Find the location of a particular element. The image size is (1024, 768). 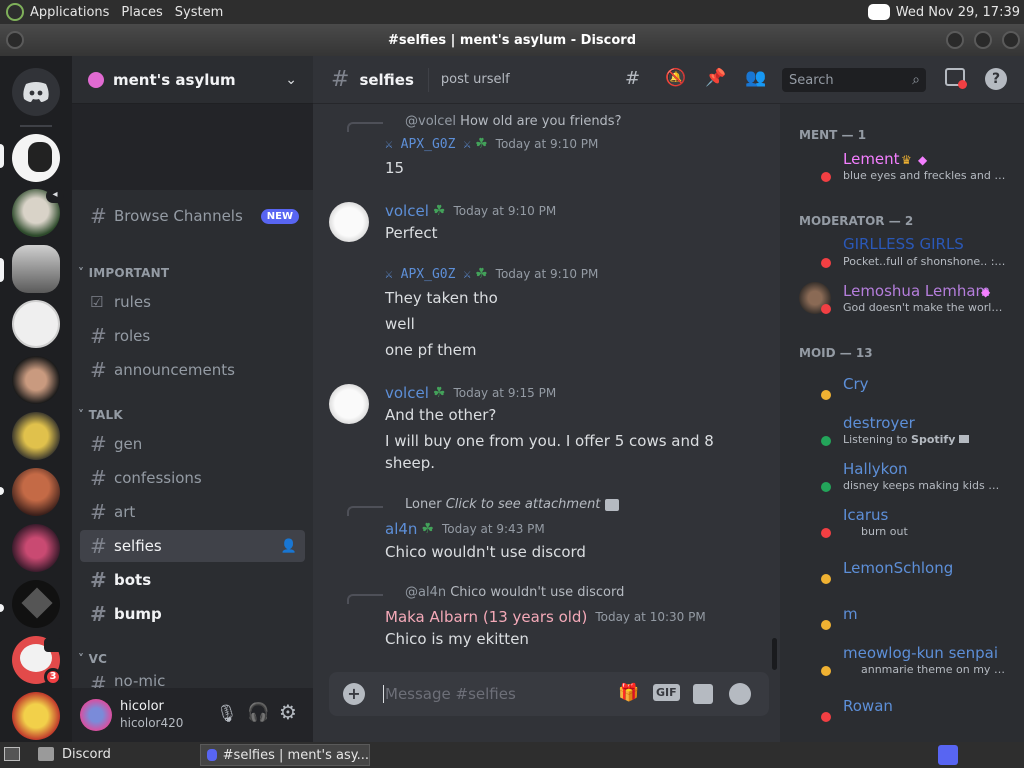

member-name: GIRLLESS GIRLS is located at coordinates (903, 244).